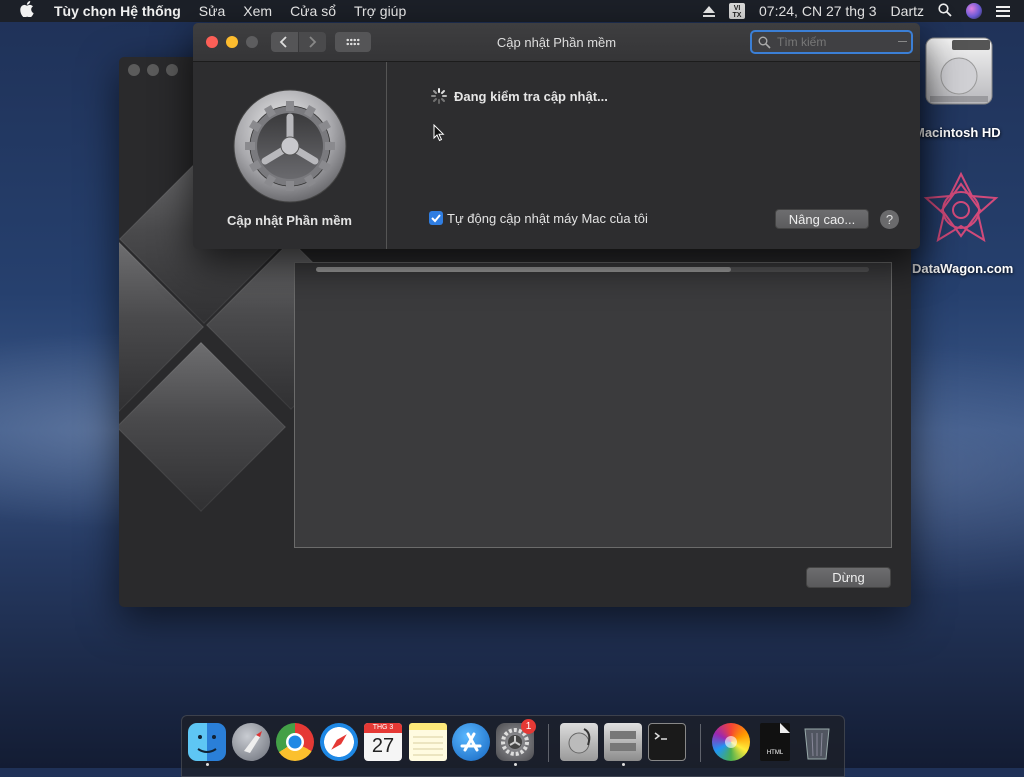 Image resolution: width=1024 pixels, height=777 pixels. I want to click on calendar-icon: THG 3 27, so click(383, 742).